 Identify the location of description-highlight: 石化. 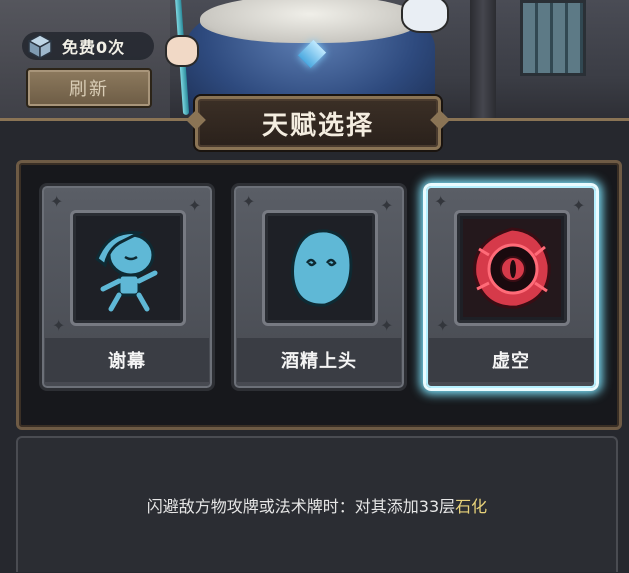
(471, 506).